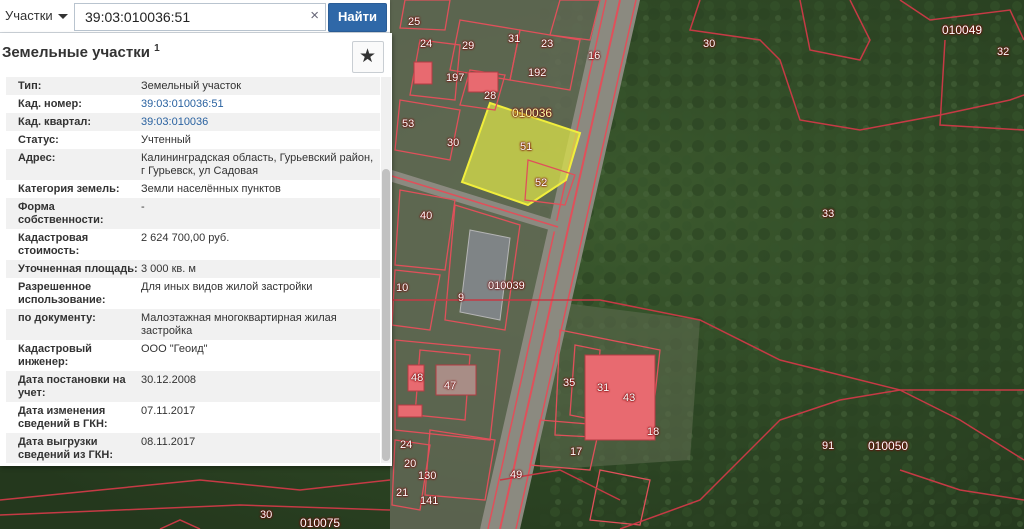 The height and width of the screenshot is (529, 1024). I want to click on row-label: по документу:, so click(57, 318).